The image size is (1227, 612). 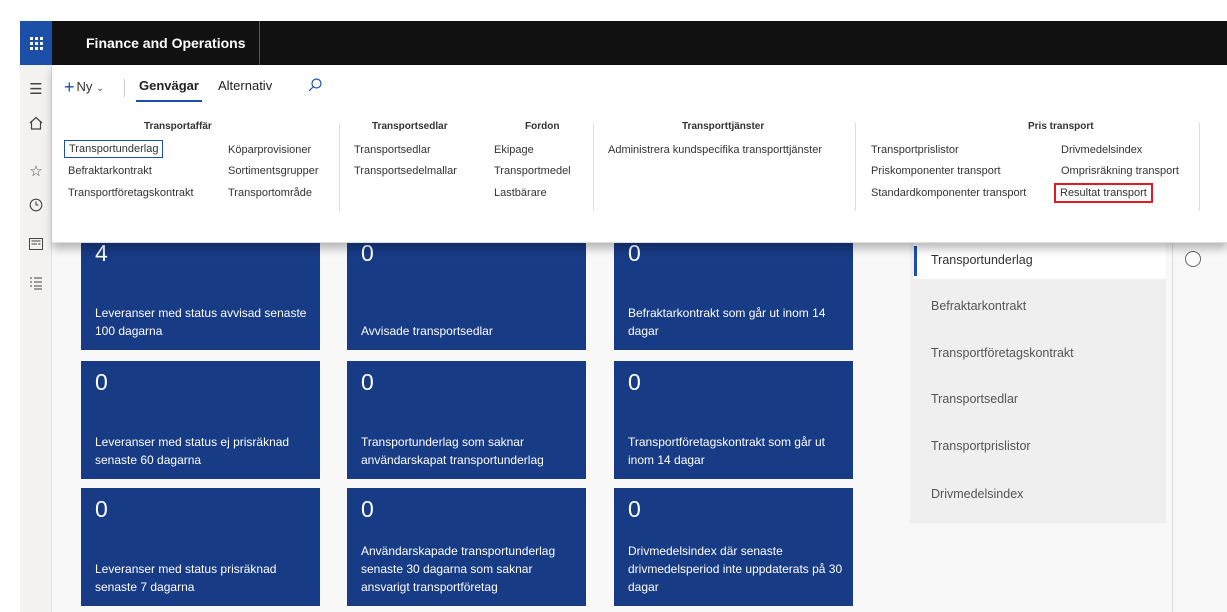 I want to click on group-title-transportsedlar: Transportsedlar, so click(x=410, y=126).